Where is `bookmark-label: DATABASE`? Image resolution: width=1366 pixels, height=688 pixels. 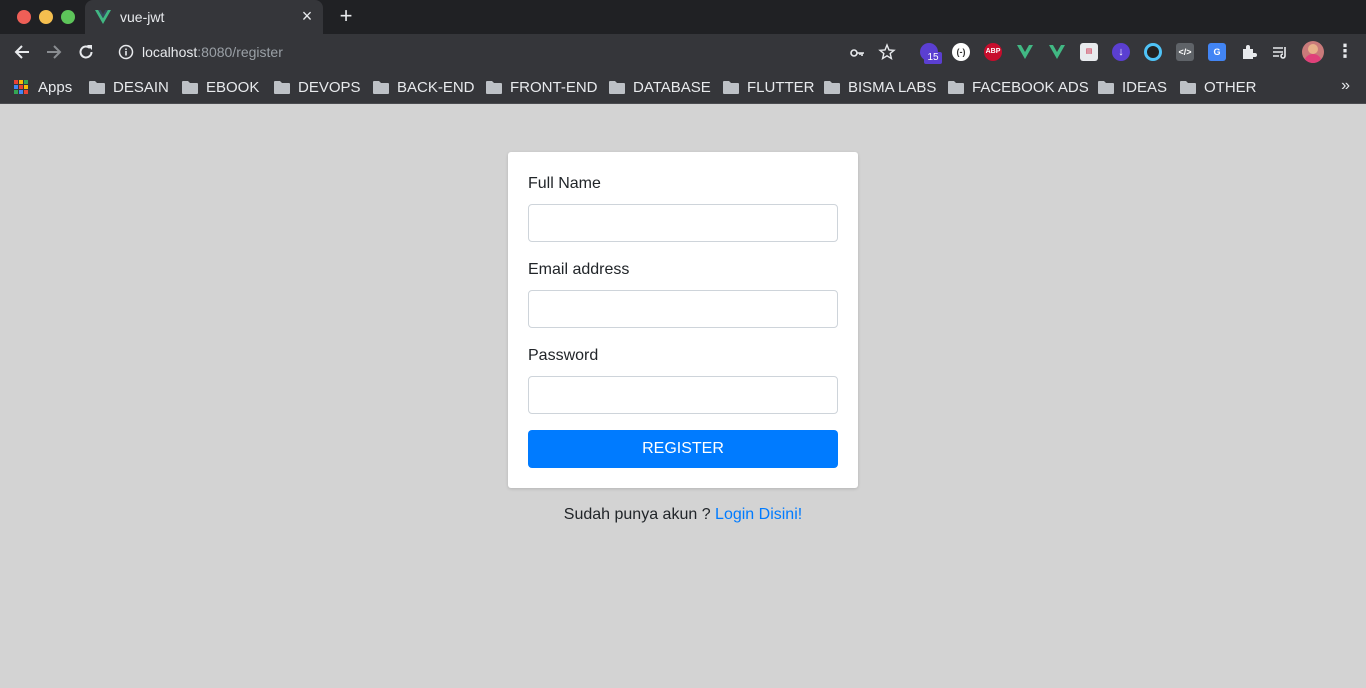
bookmark-label: DATABASE is located at coordinates (672, 87).